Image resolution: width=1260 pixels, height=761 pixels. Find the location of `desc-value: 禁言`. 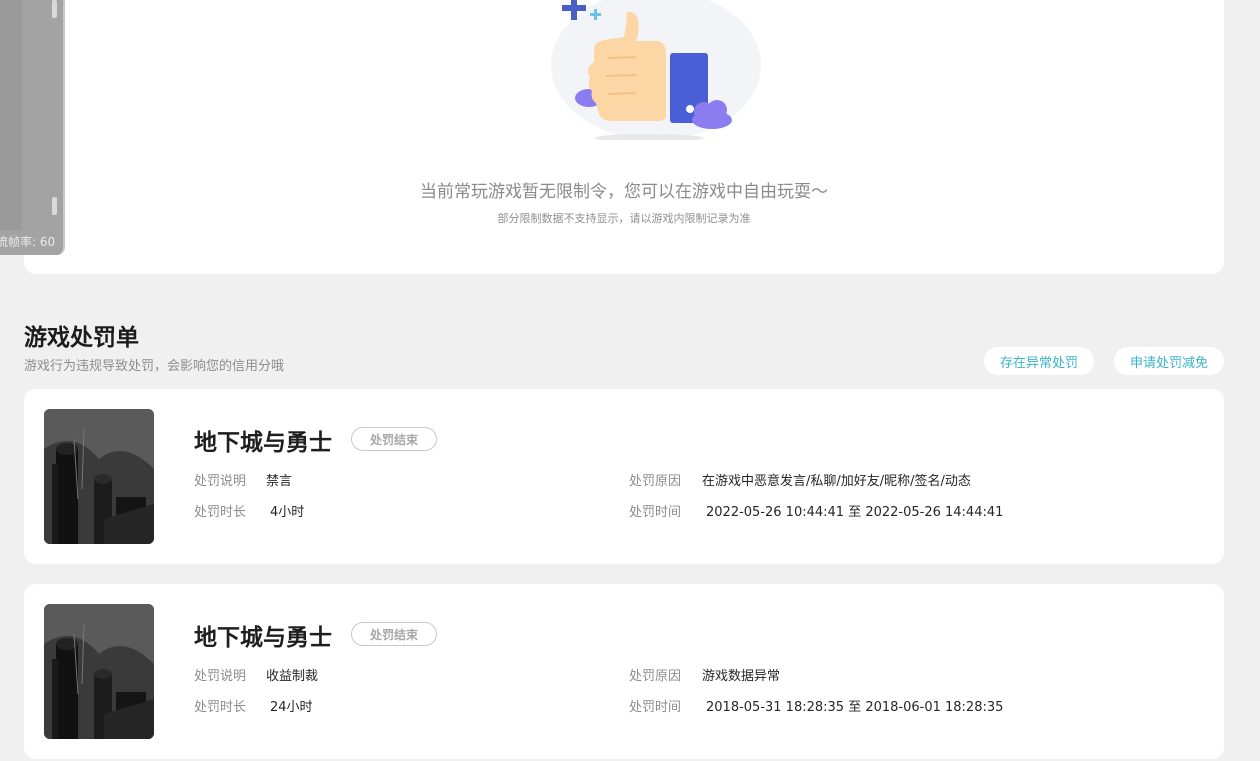

desc-value: 禁言 is located at coordinates (279, 481).